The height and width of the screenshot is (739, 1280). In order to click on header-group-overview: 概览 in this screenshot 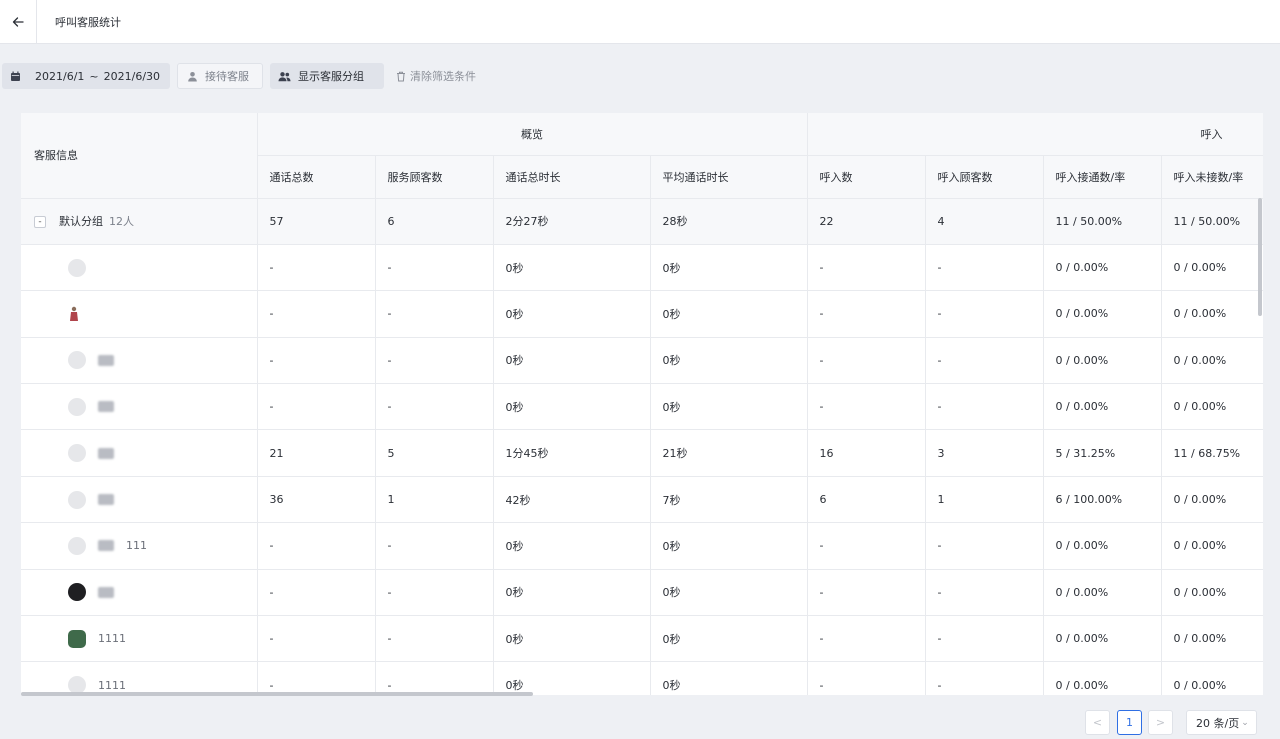, I will do `click(532, 134)`.